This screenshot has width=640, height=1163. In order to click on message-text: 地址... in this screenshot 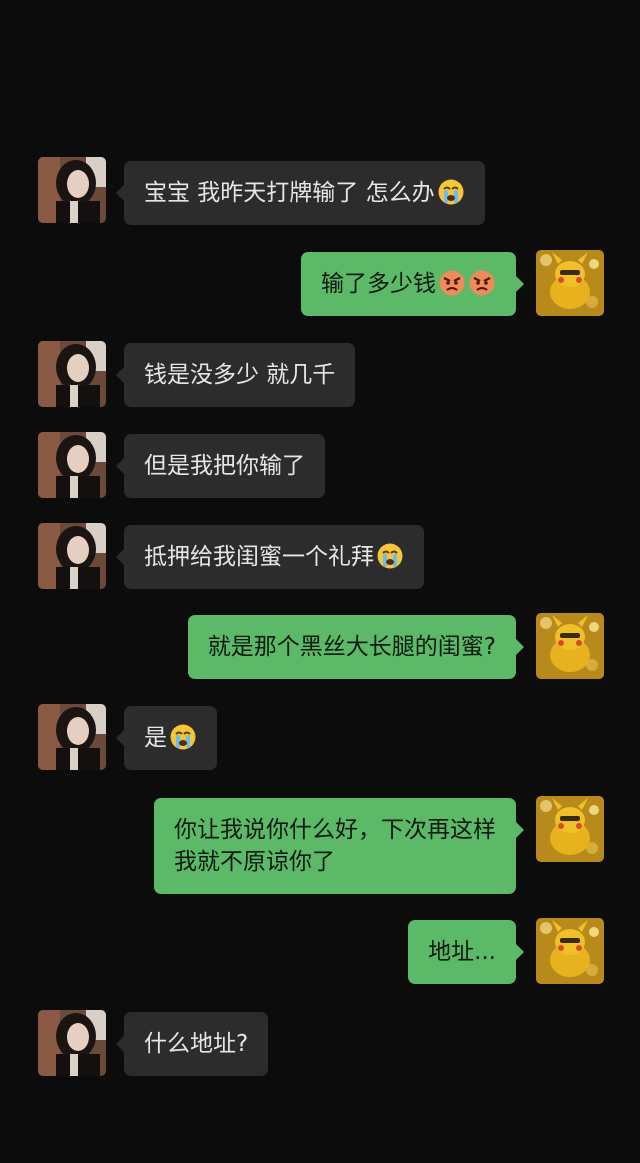, I will do `click(462, 952)`.